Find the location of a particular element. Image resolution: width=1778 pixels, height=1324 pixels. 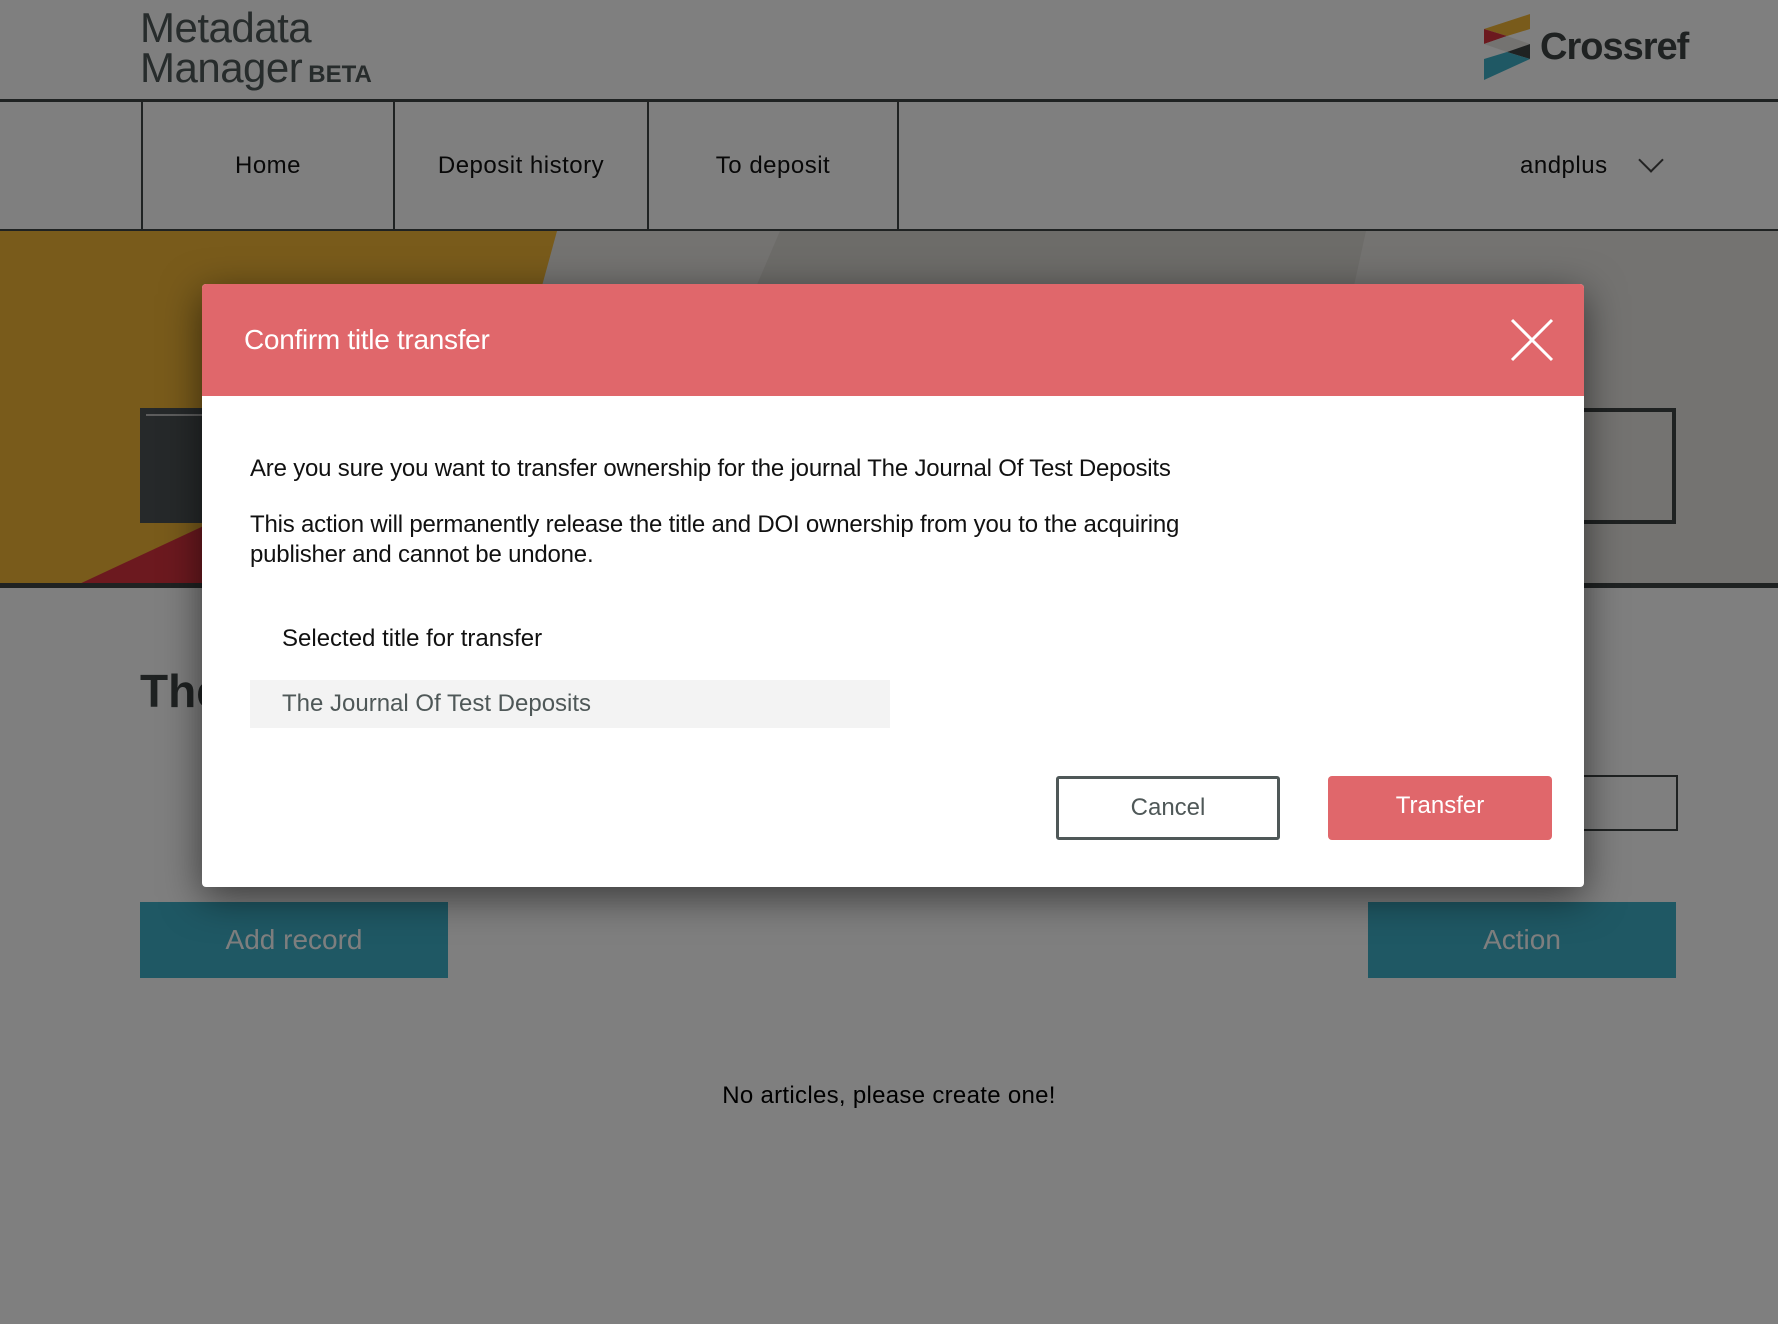

transfer-button: Transfer is located at coordinates (1440, 808).